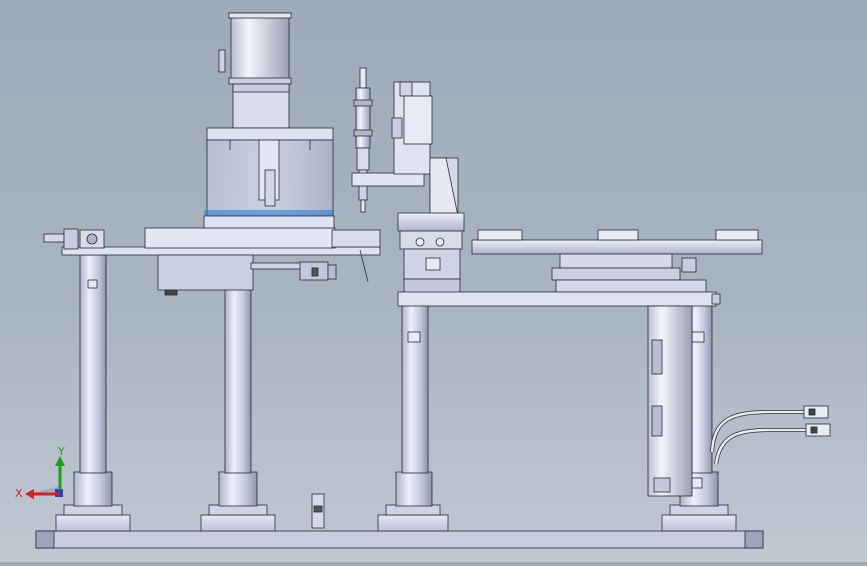 The width and height of the screenshot is (867, 566). What do you see at coordinates (559, 299) in the screenshot?
I see `right-platform` at bounding box center [559, 299].